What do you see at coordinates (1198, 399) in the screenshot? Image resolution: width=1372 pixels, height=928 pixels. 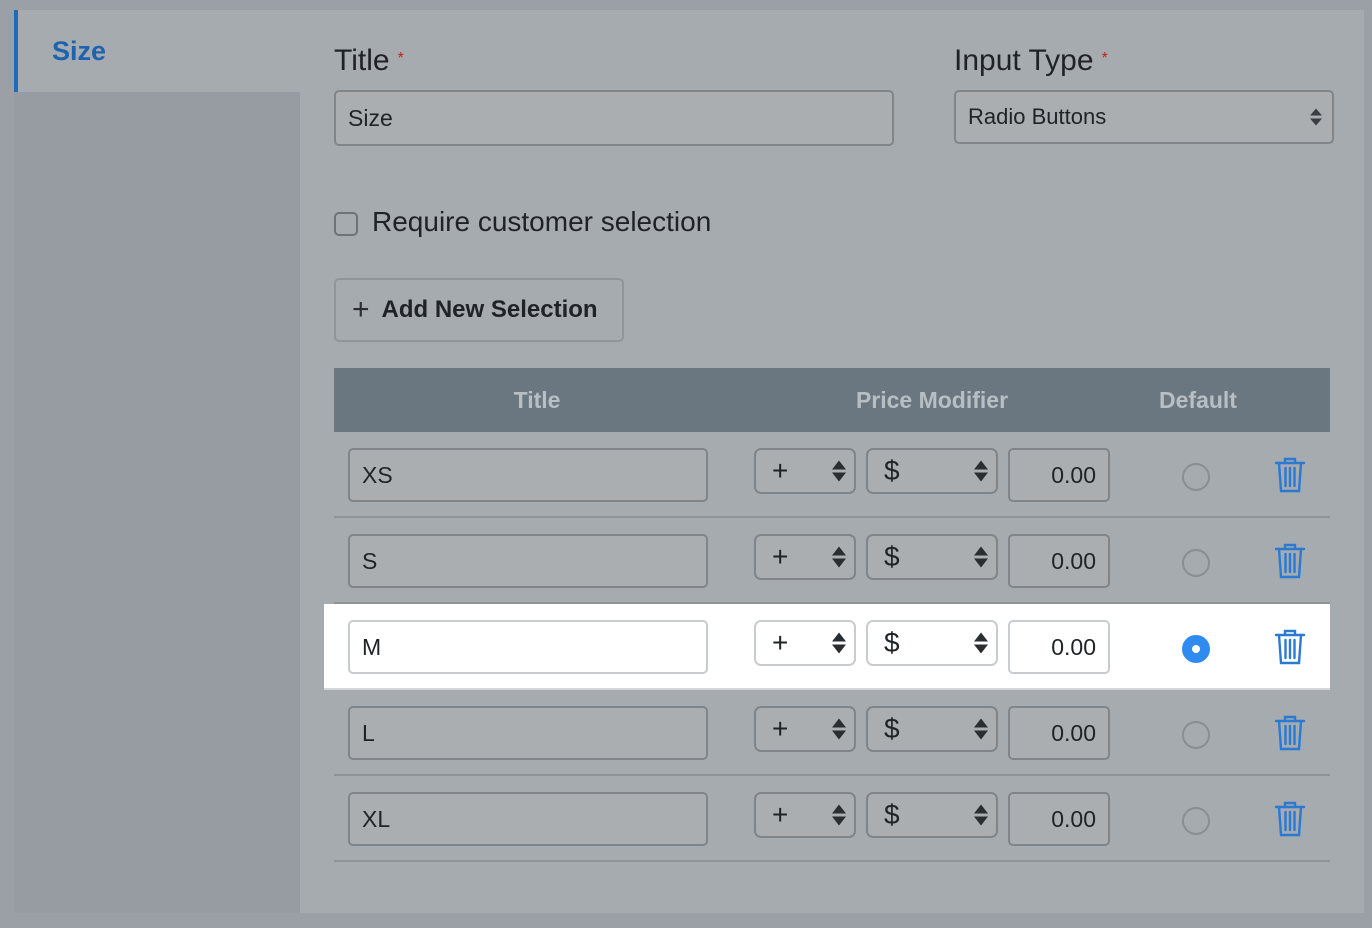 I see `column-header-default: Default` at bounding box center [1198, 399].